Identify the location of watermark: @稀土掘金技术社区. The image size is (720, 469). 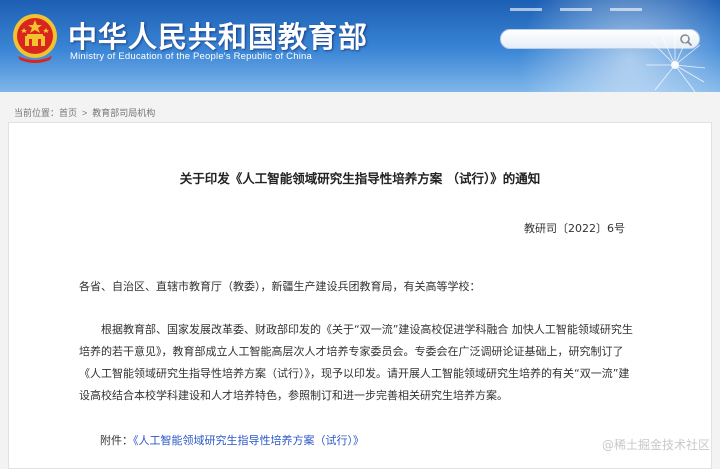
(655, 445).